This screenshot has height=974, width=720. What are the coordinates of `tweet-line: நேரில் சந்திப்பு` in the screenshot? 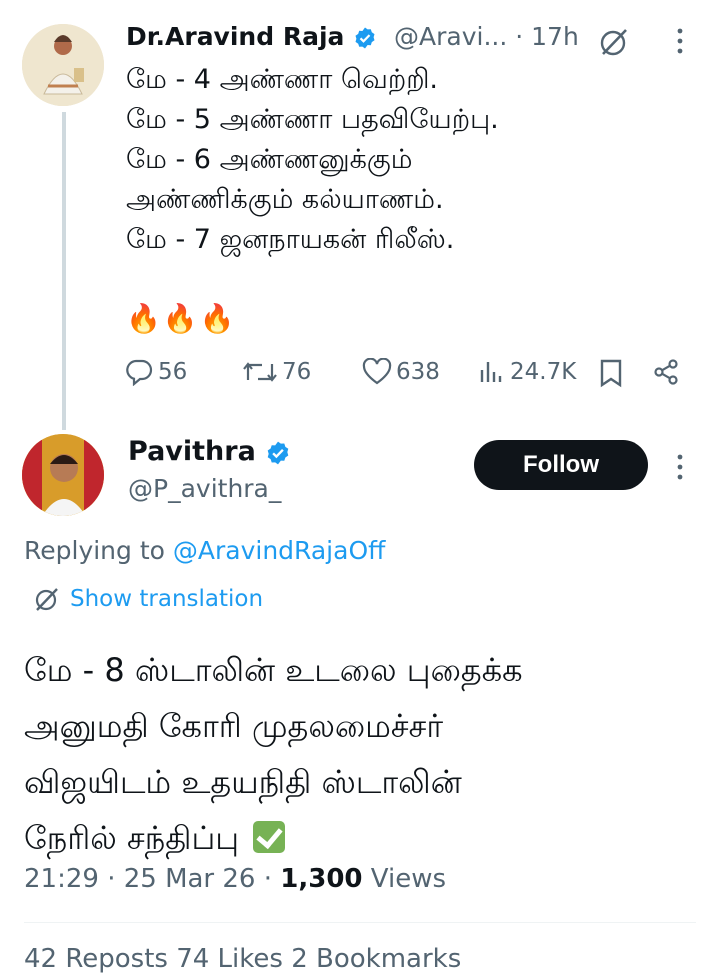 It's located at (273, 838).